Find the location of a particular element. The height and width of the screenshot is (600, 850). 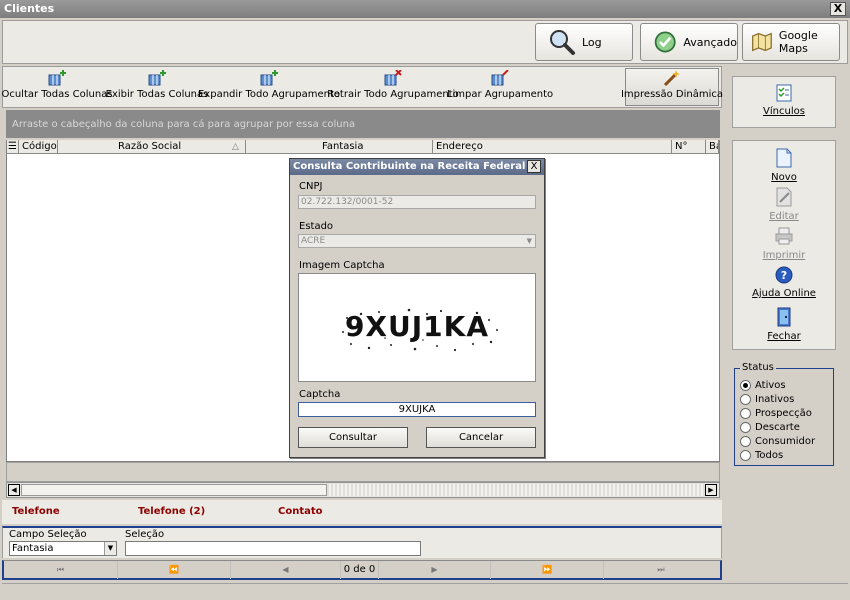

window-close-button: X is located at coordinates (838, 9).